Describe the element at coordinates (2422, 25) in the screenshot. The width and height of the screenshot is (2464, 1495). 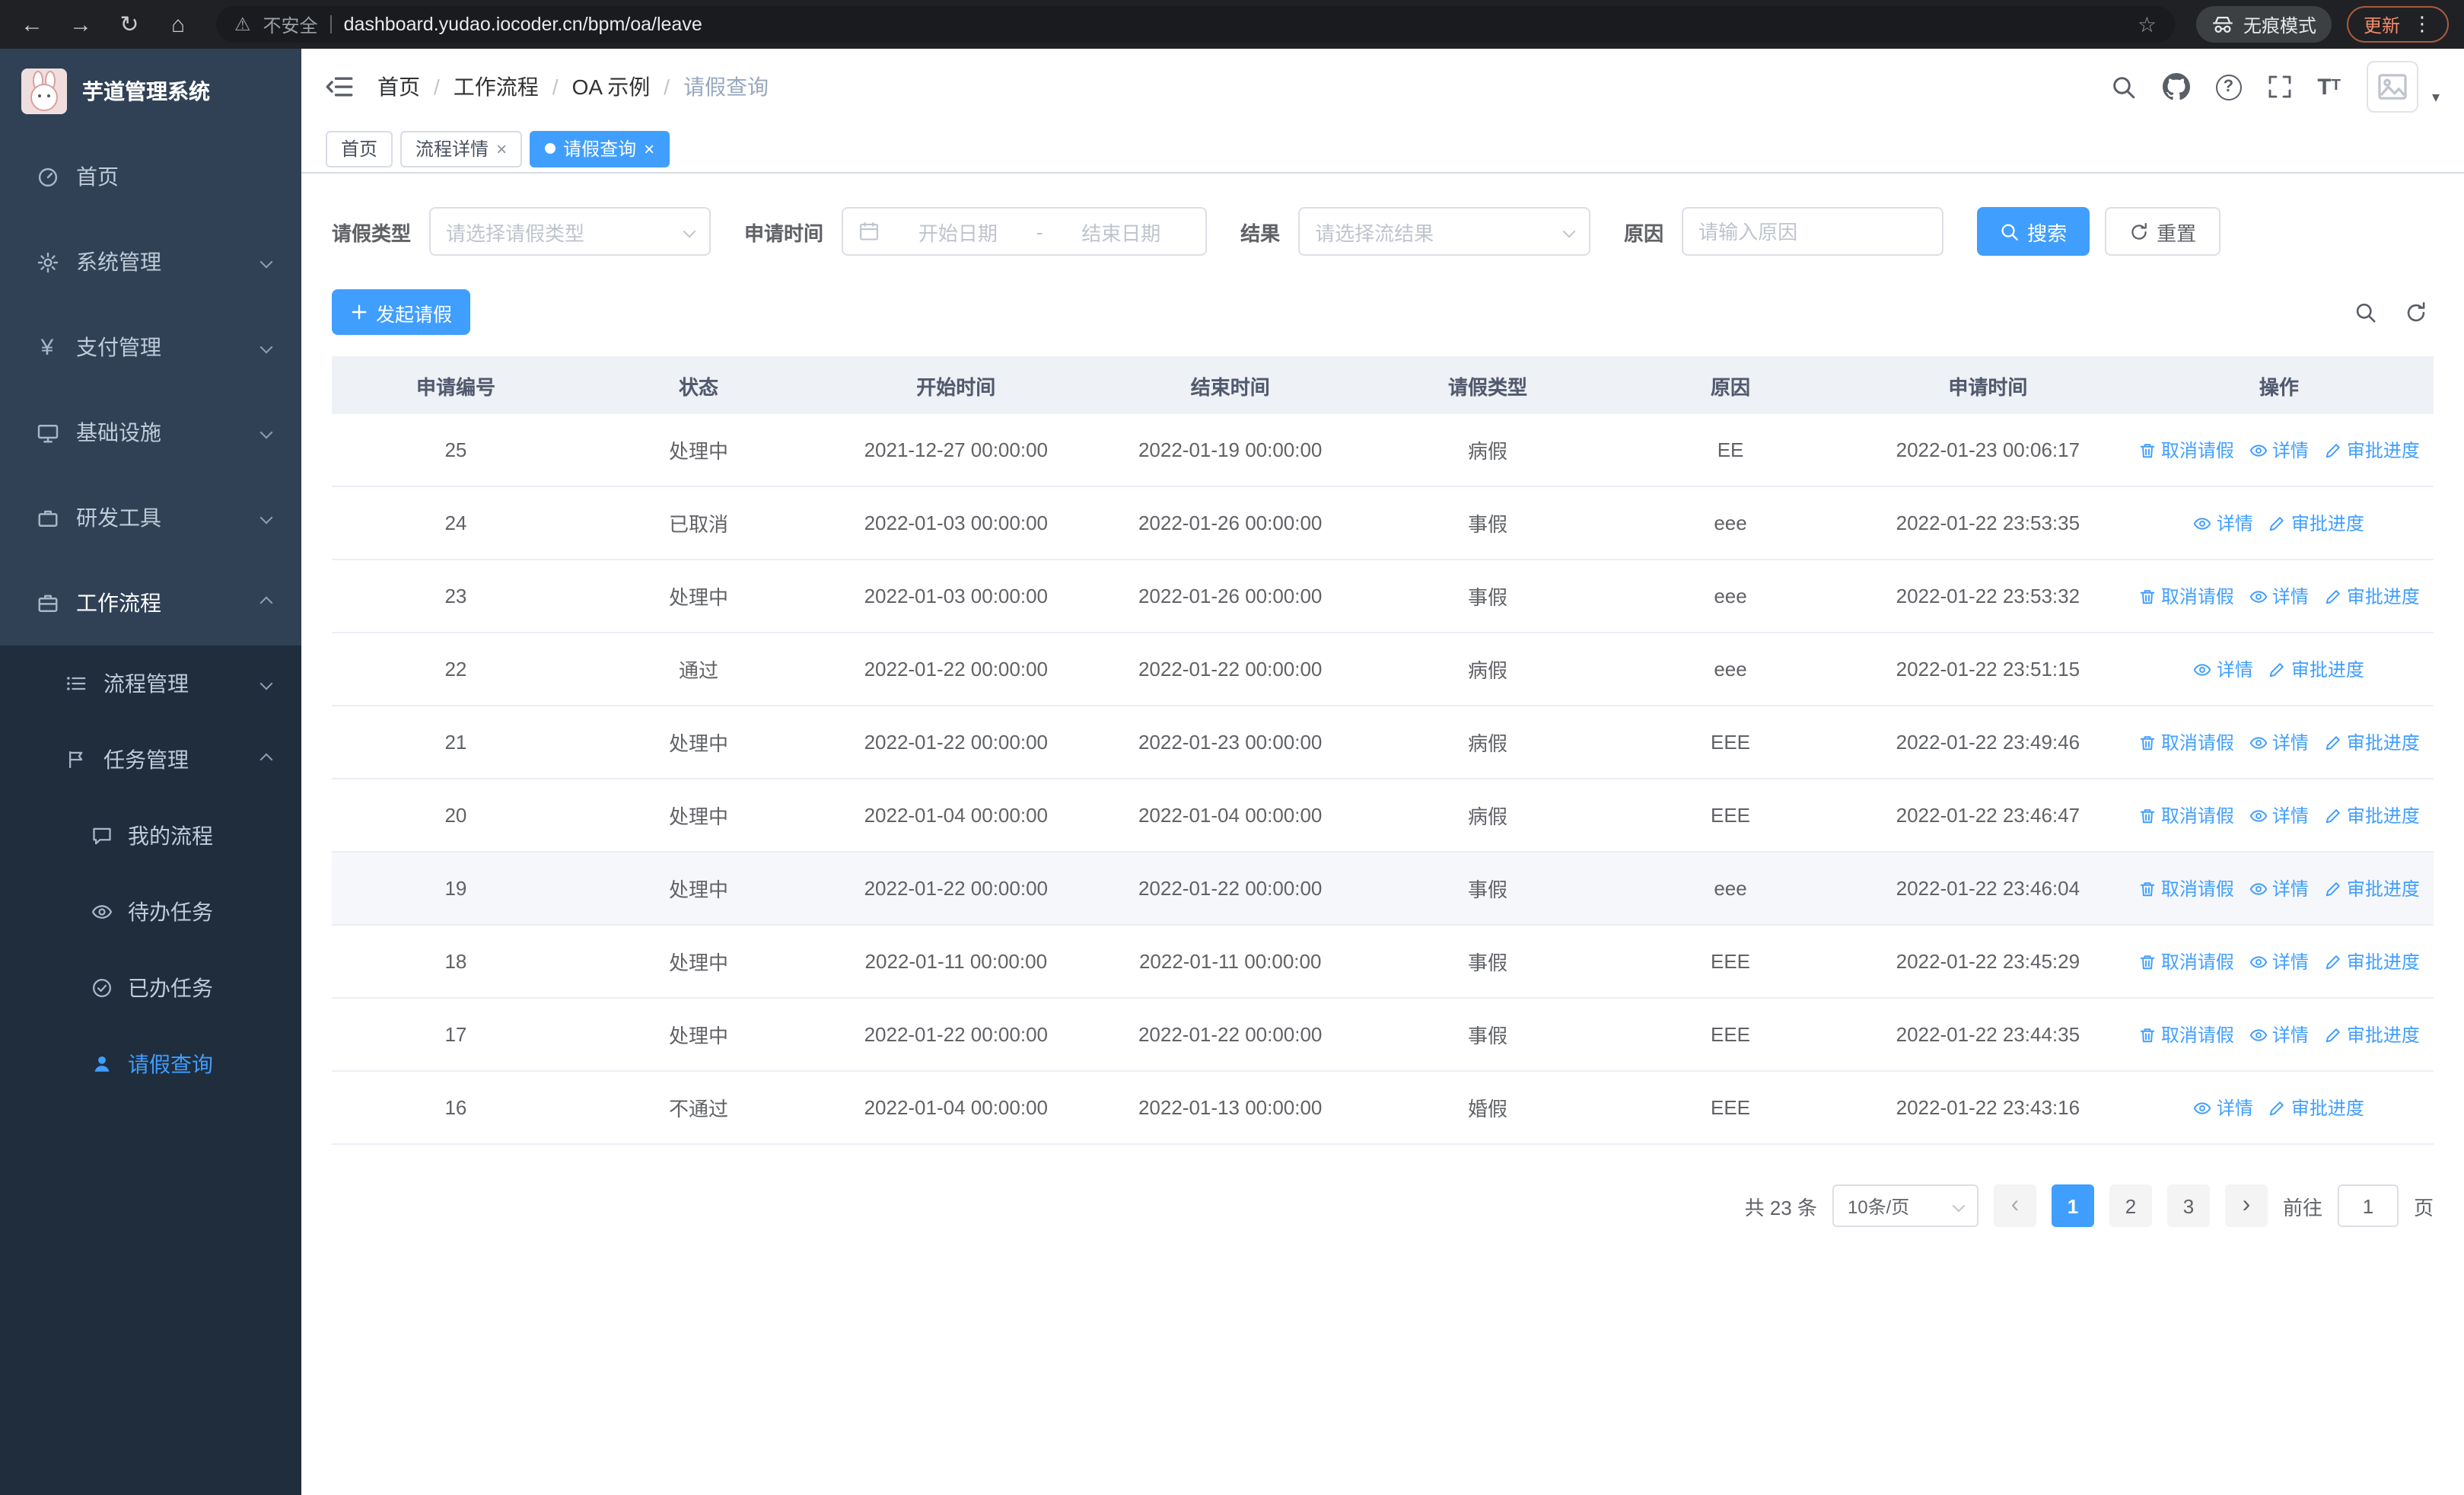
I see `browser-menu-icon: ⋮` at that location.